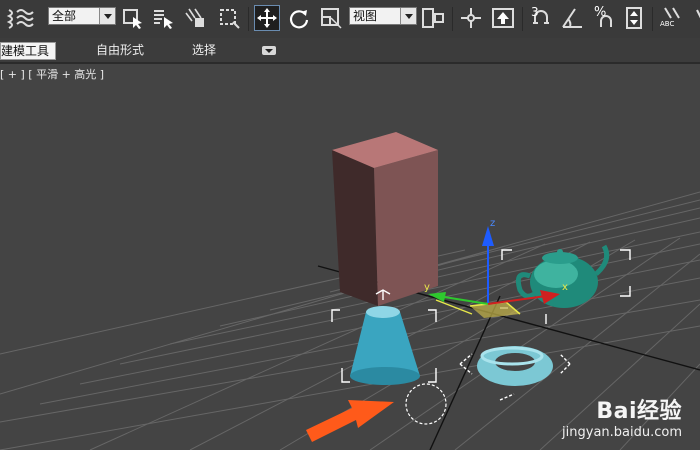 The height and width of the screenshot is (450, 700). I want to click on manipulate-icon, so click(471, 18).